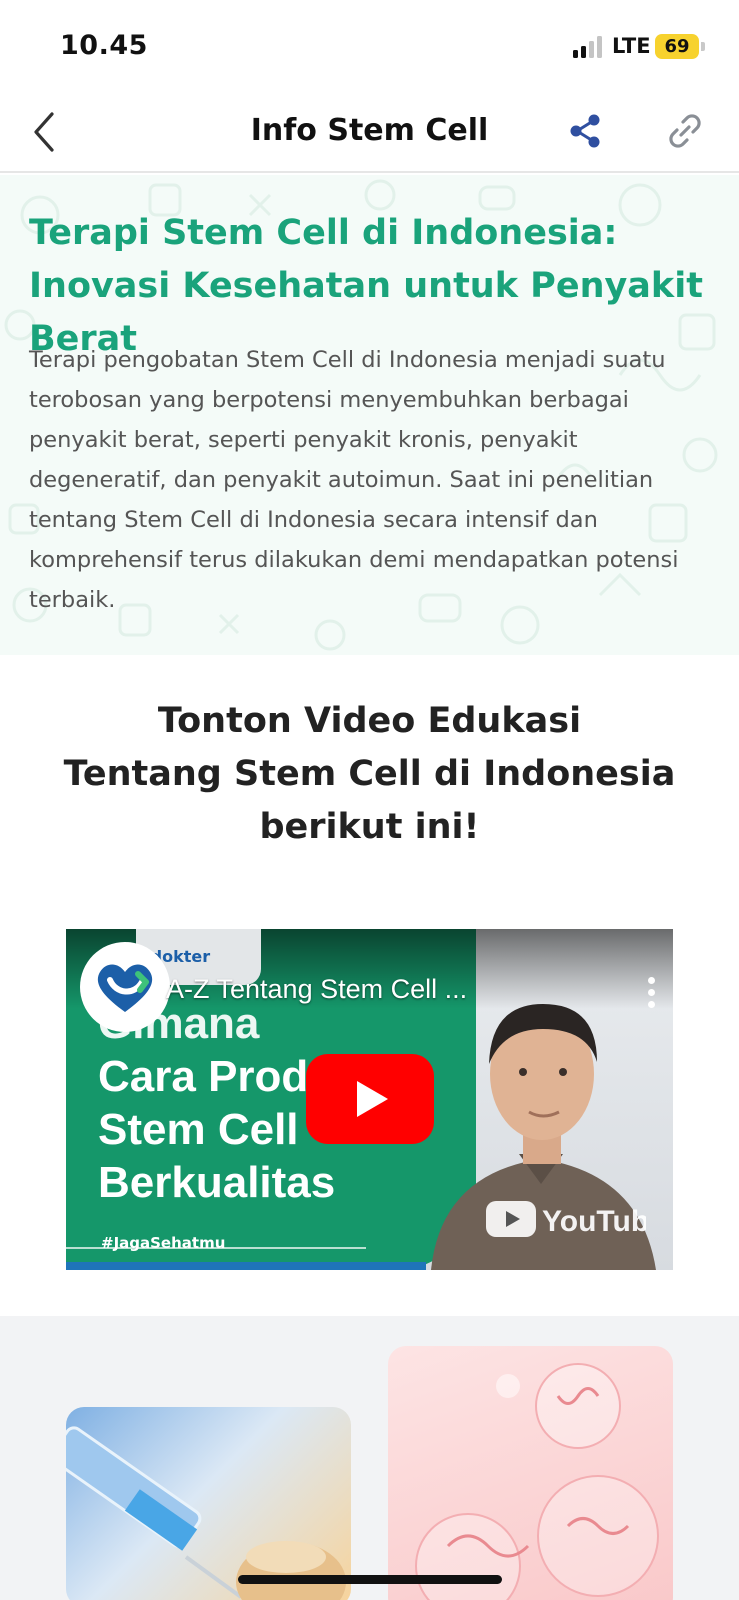 This screenshot has width=739, height=1600. I want to click on hashtag: #JagaSehatmu, so click(163, 1243).